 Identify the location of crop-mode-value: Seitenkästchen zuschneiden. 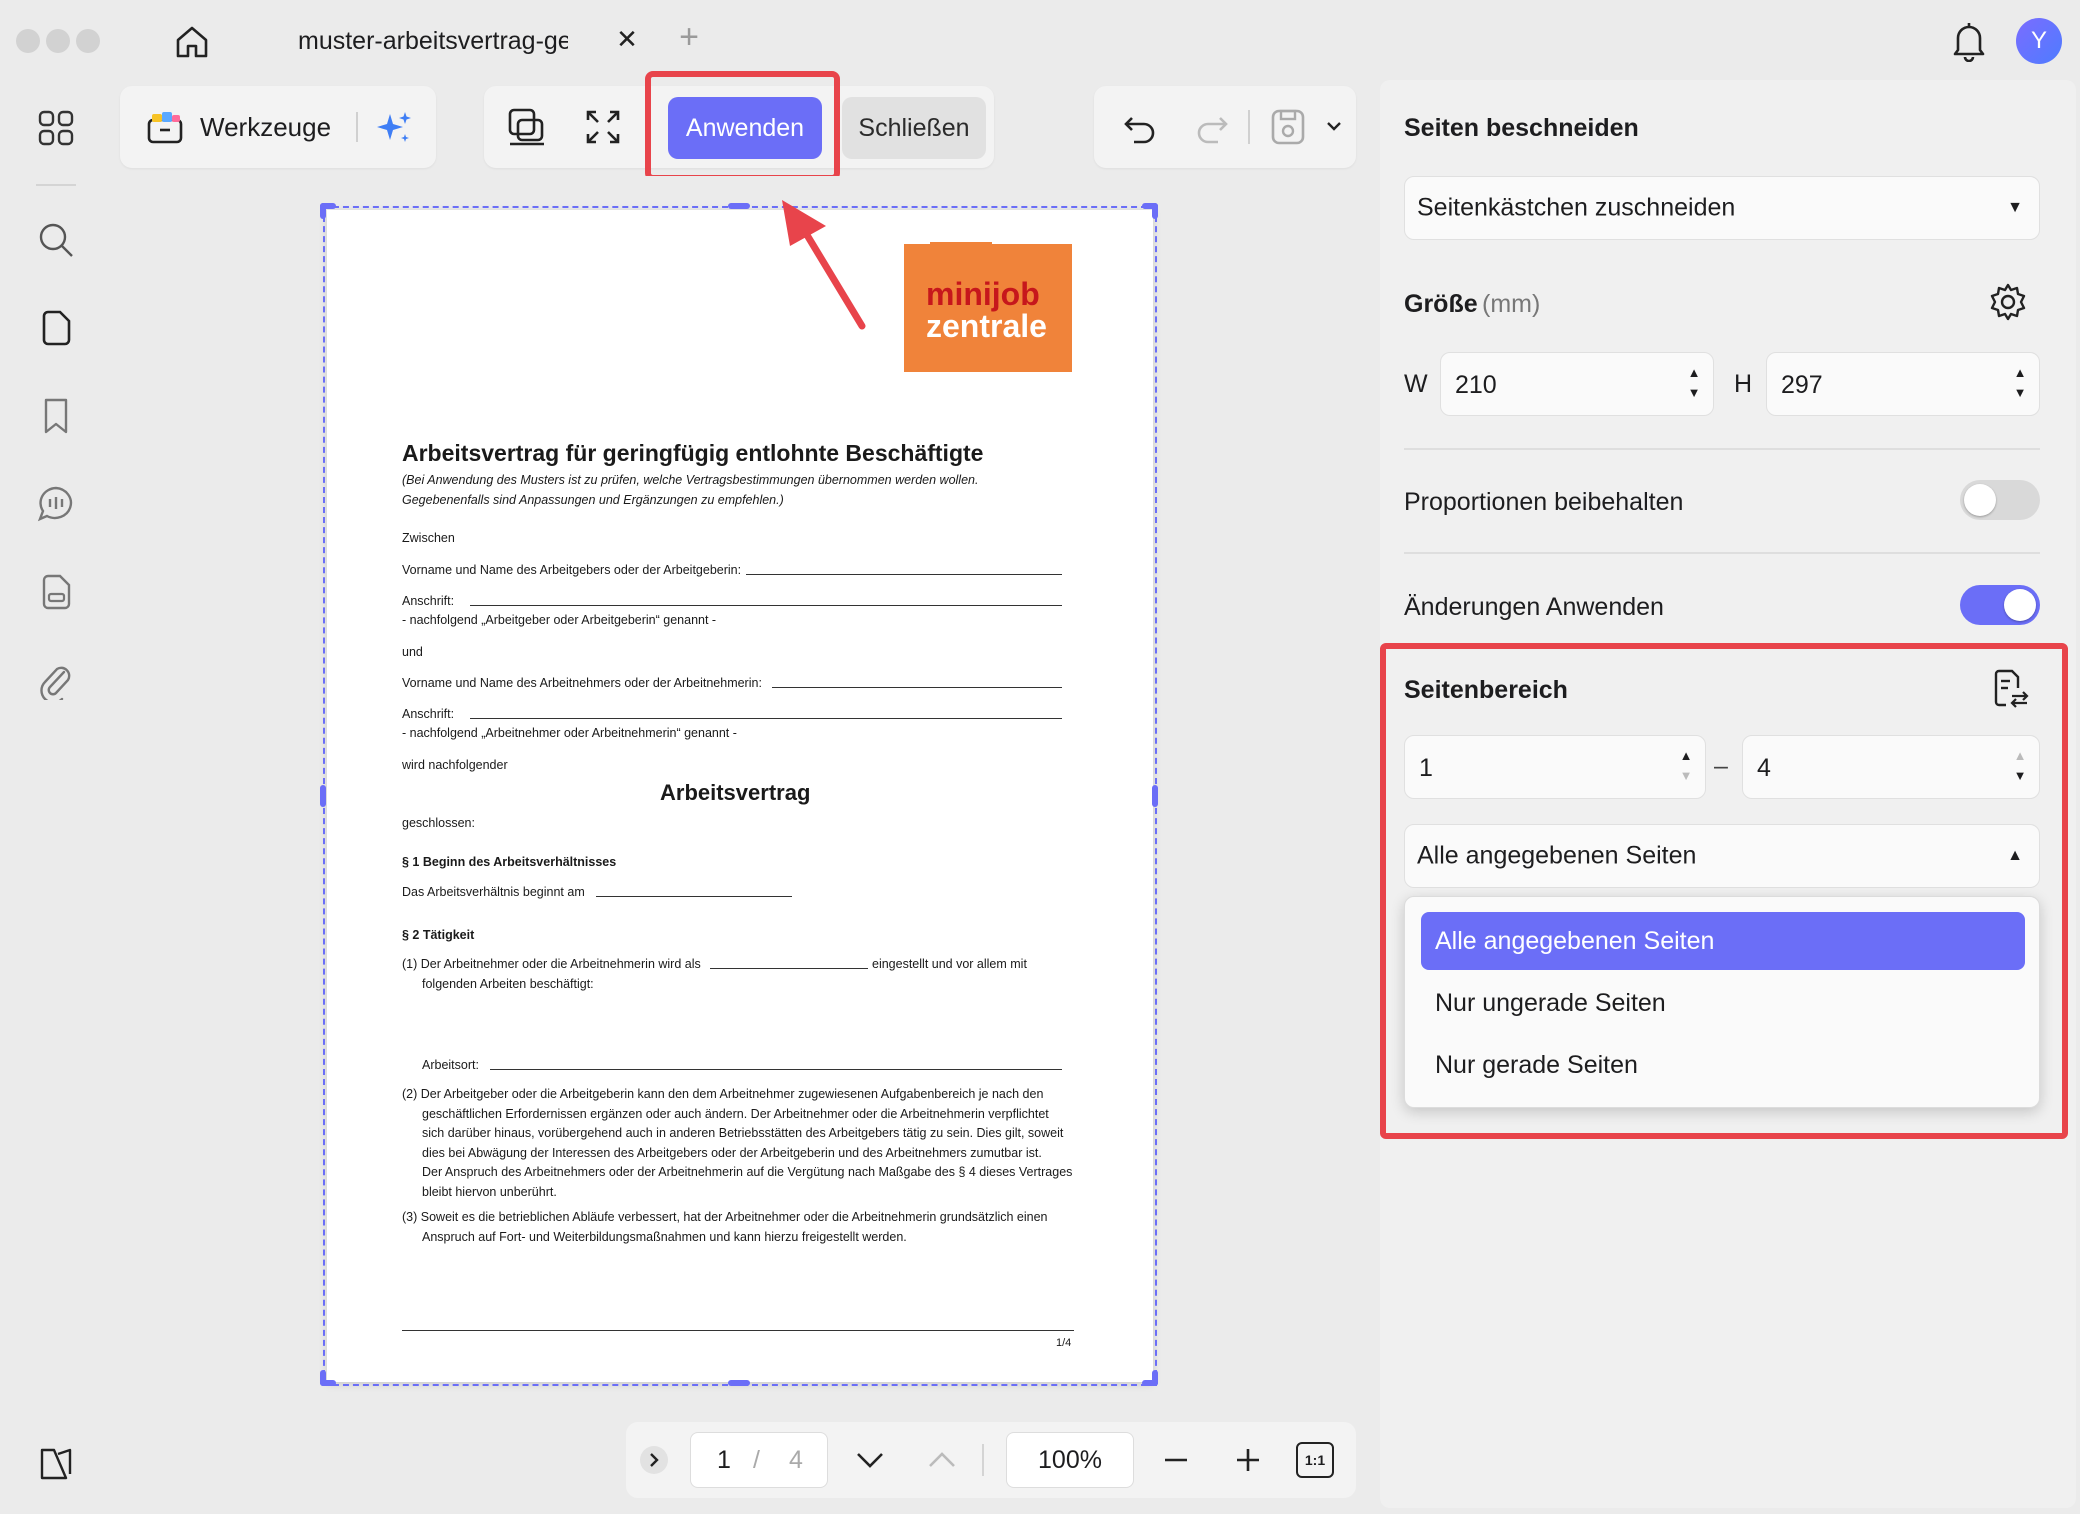
(1576, 207).